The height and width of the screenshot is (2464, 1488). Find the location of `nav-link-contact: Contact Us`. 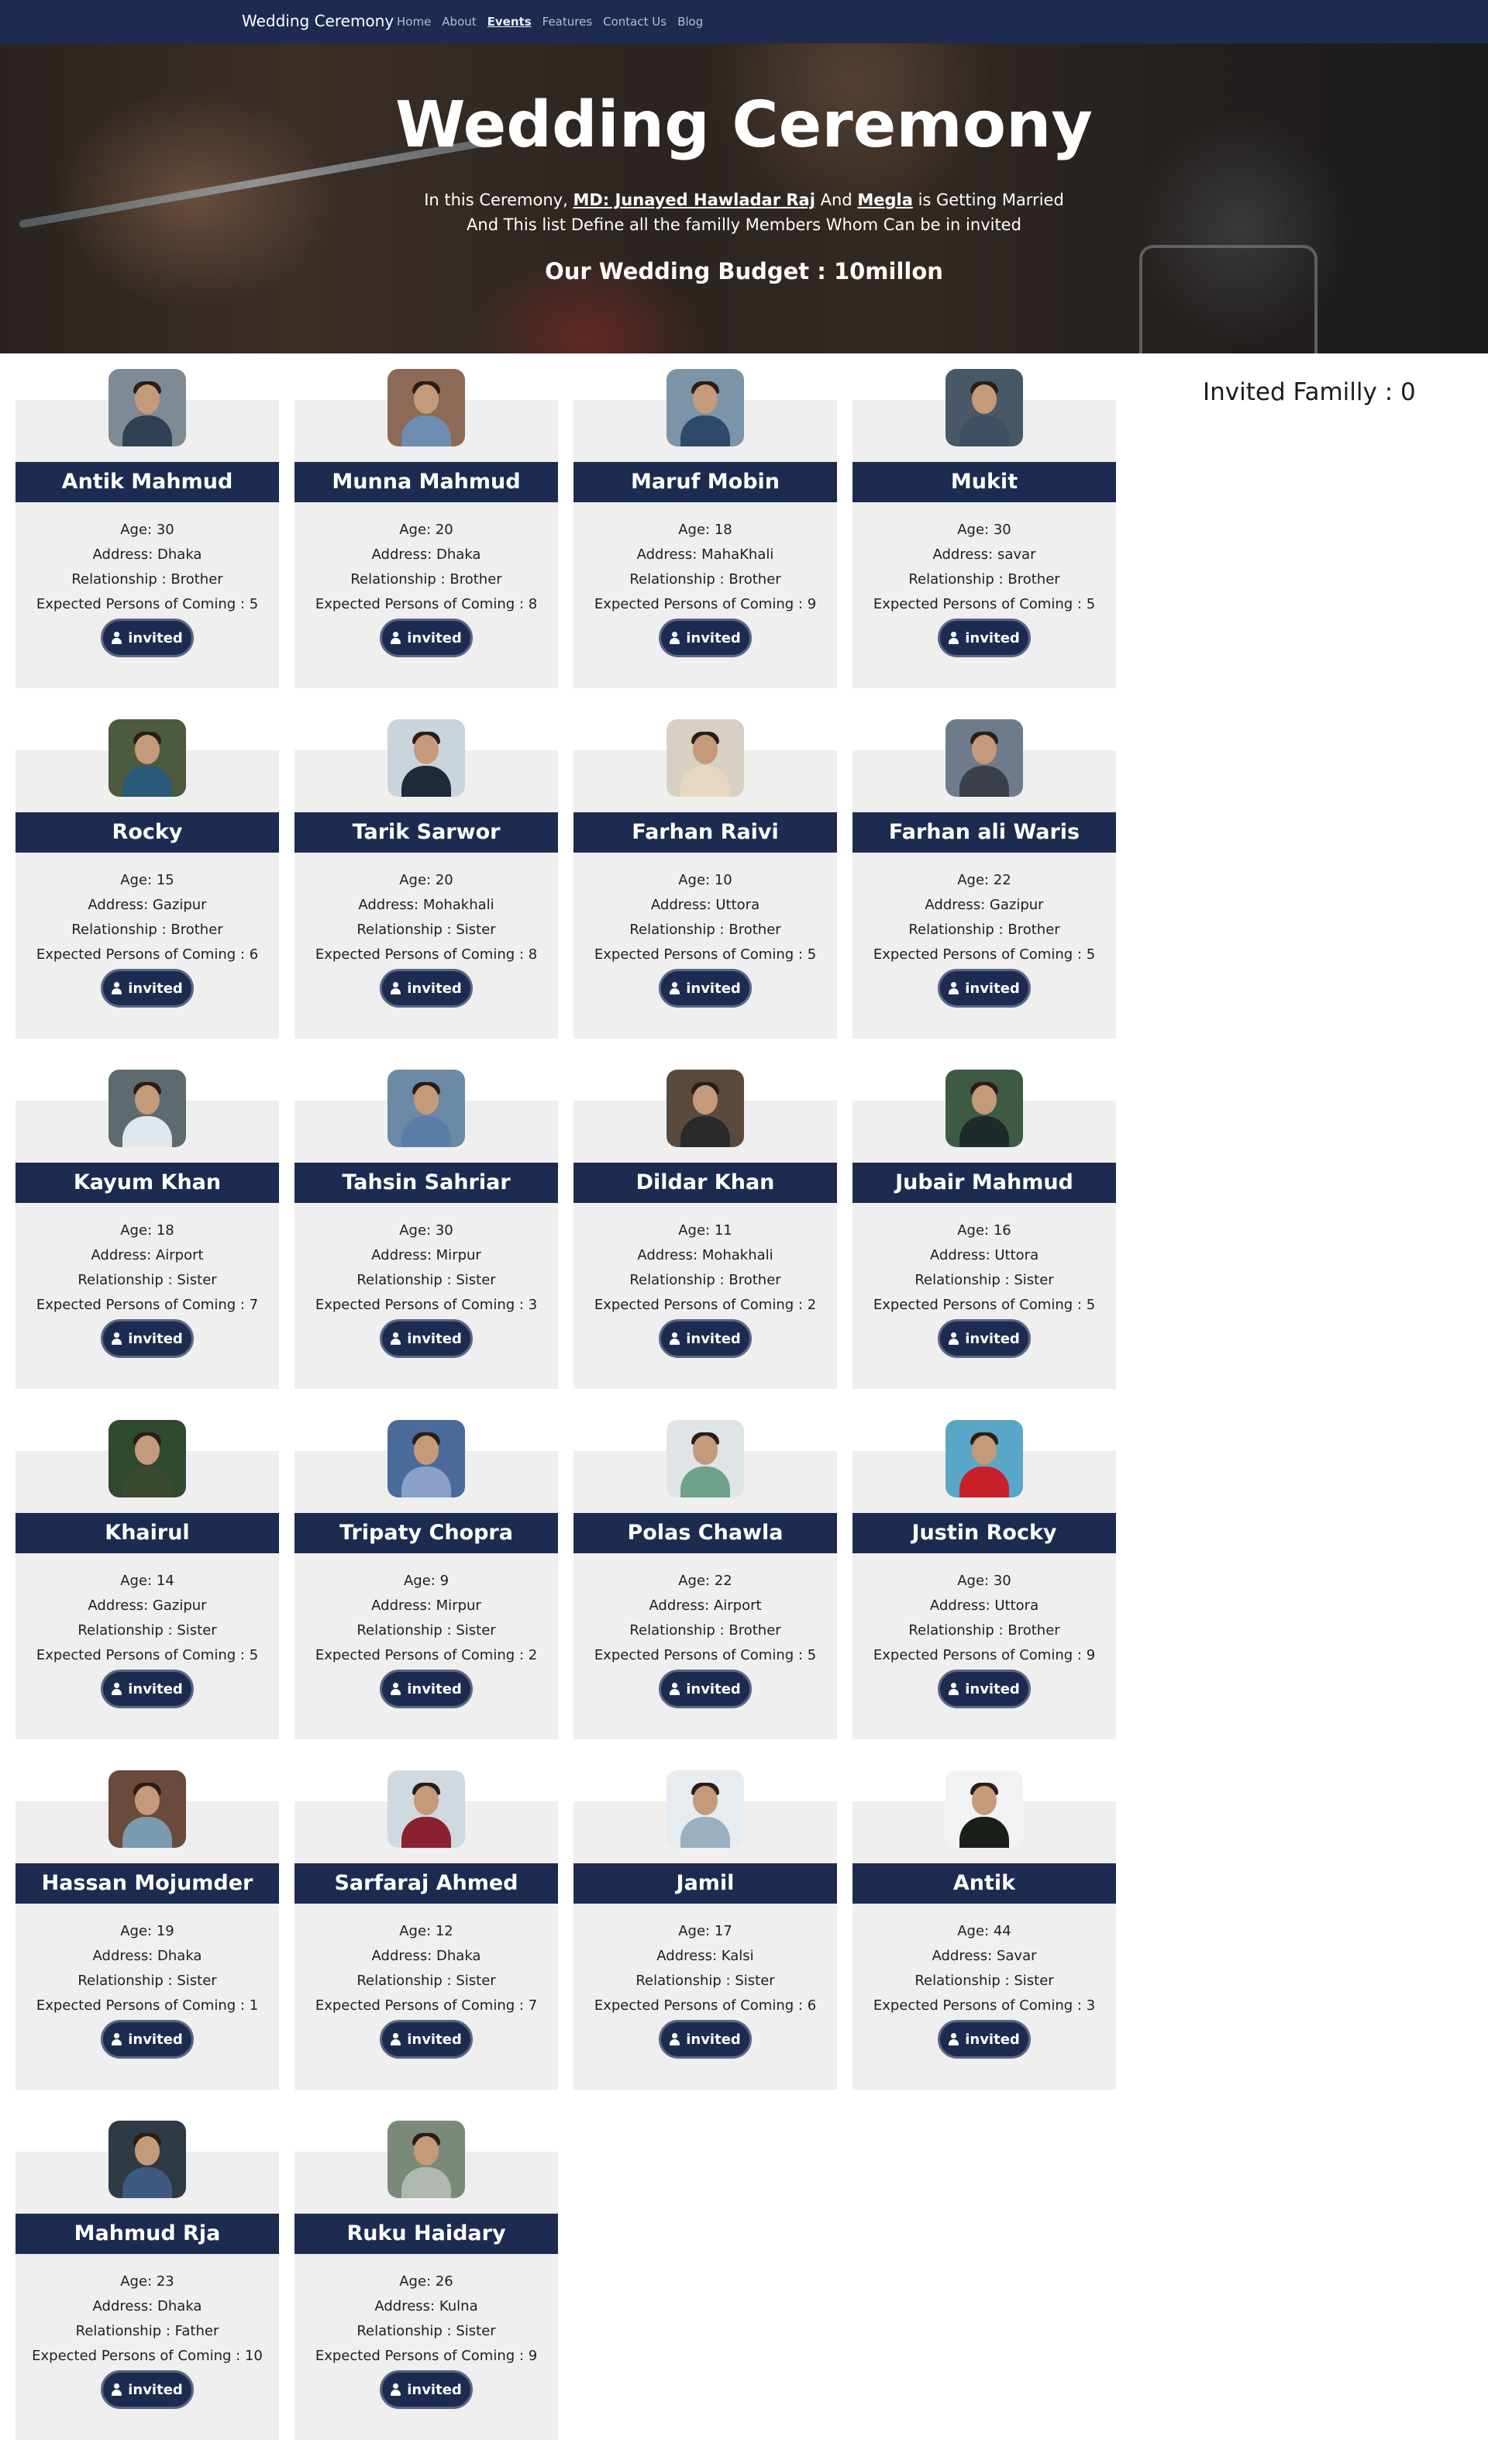

nav-link-contact: Contact Us is located at coordinates (634, 22).